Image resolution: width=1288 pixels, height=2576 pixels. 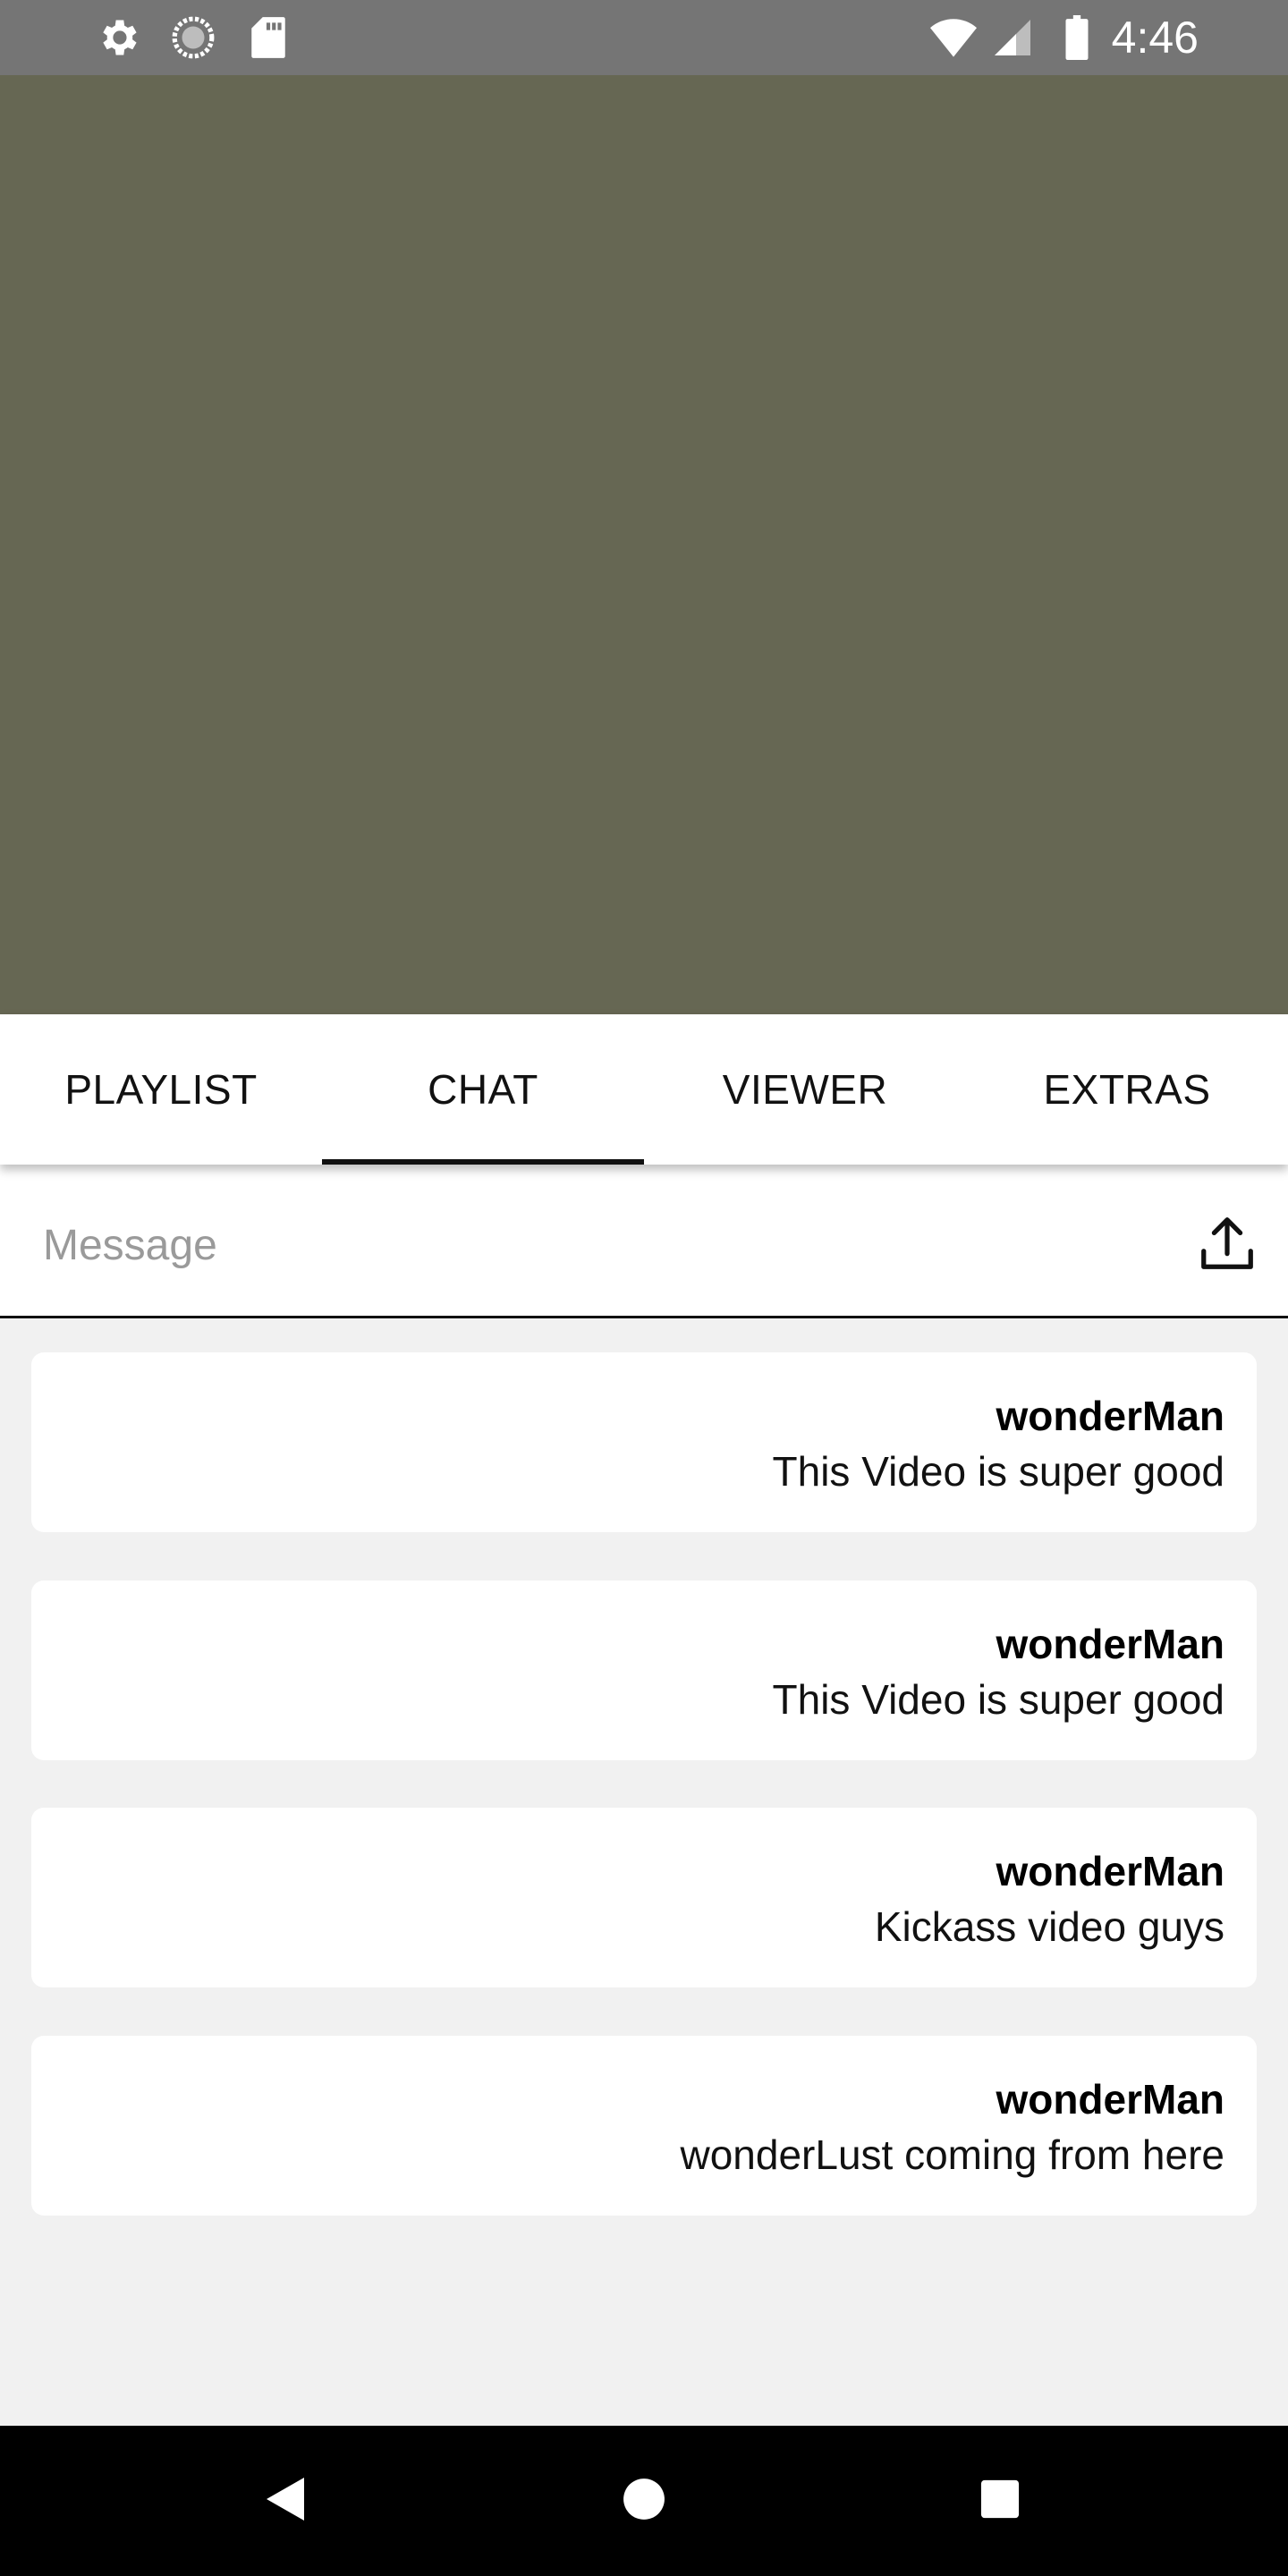 What do you see at coordinates (483, 1089) in the screenshot?
I see `tab-chat: CHAT` at bounding box center [483, 1089].